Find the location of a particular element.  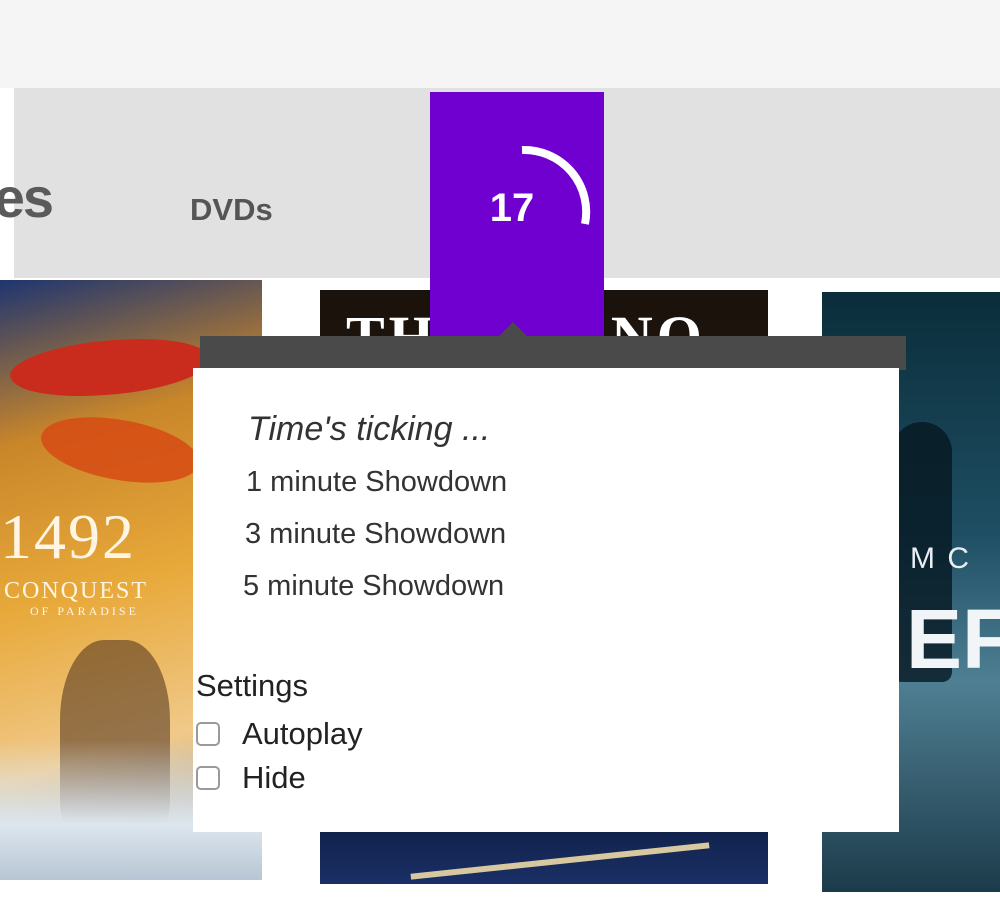

hide-setting: Hide is located at coordinates (251, 778).